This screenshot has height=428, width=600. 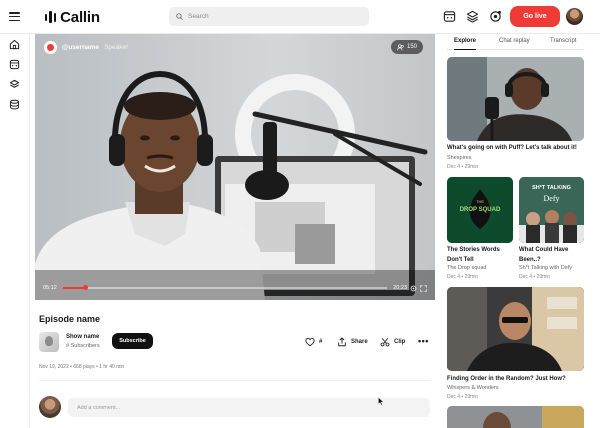 What do you see at coordinates (50, 407) in the screenshot?
I see `commenter-avatar` at bounding box center [50, 407].